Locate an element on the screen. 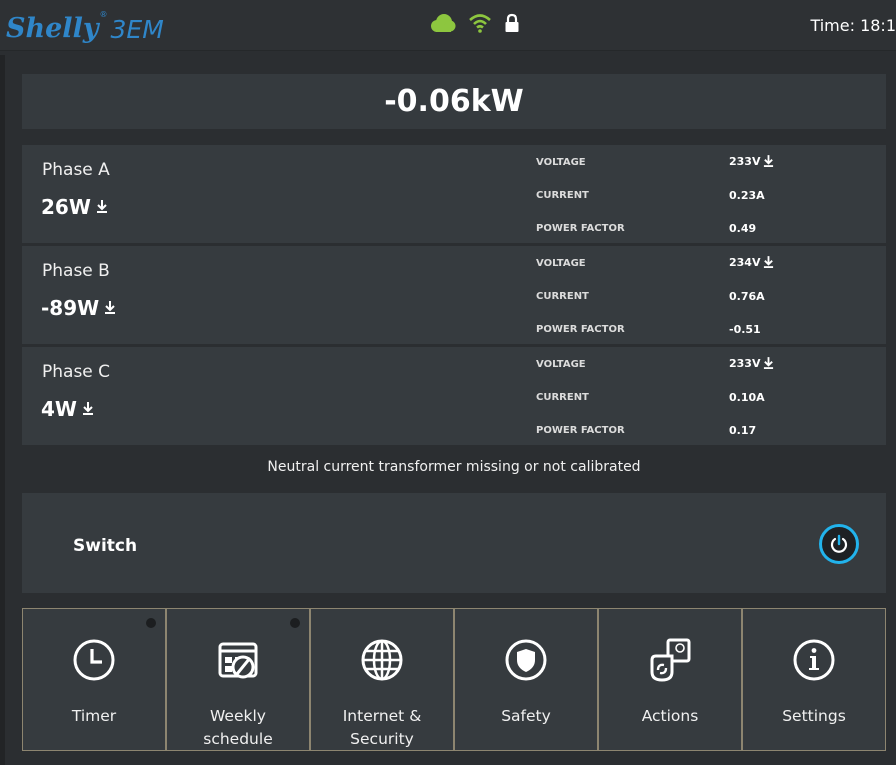 The height and width of the screenshot is (765, 896). power-factor-value: -0.51 is located at coordinates (745, 329).